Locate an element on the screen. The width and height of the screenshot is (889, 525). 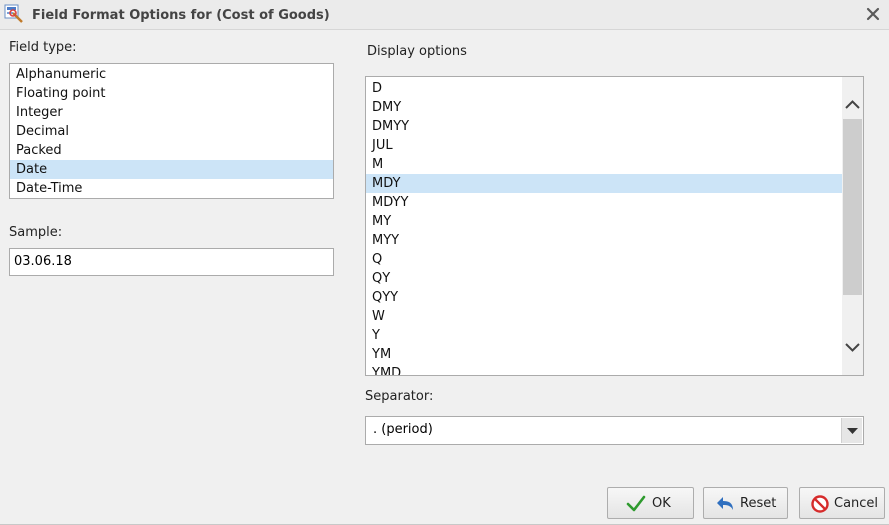
display-option-myy: MYY is located at coordinates (604, 240).